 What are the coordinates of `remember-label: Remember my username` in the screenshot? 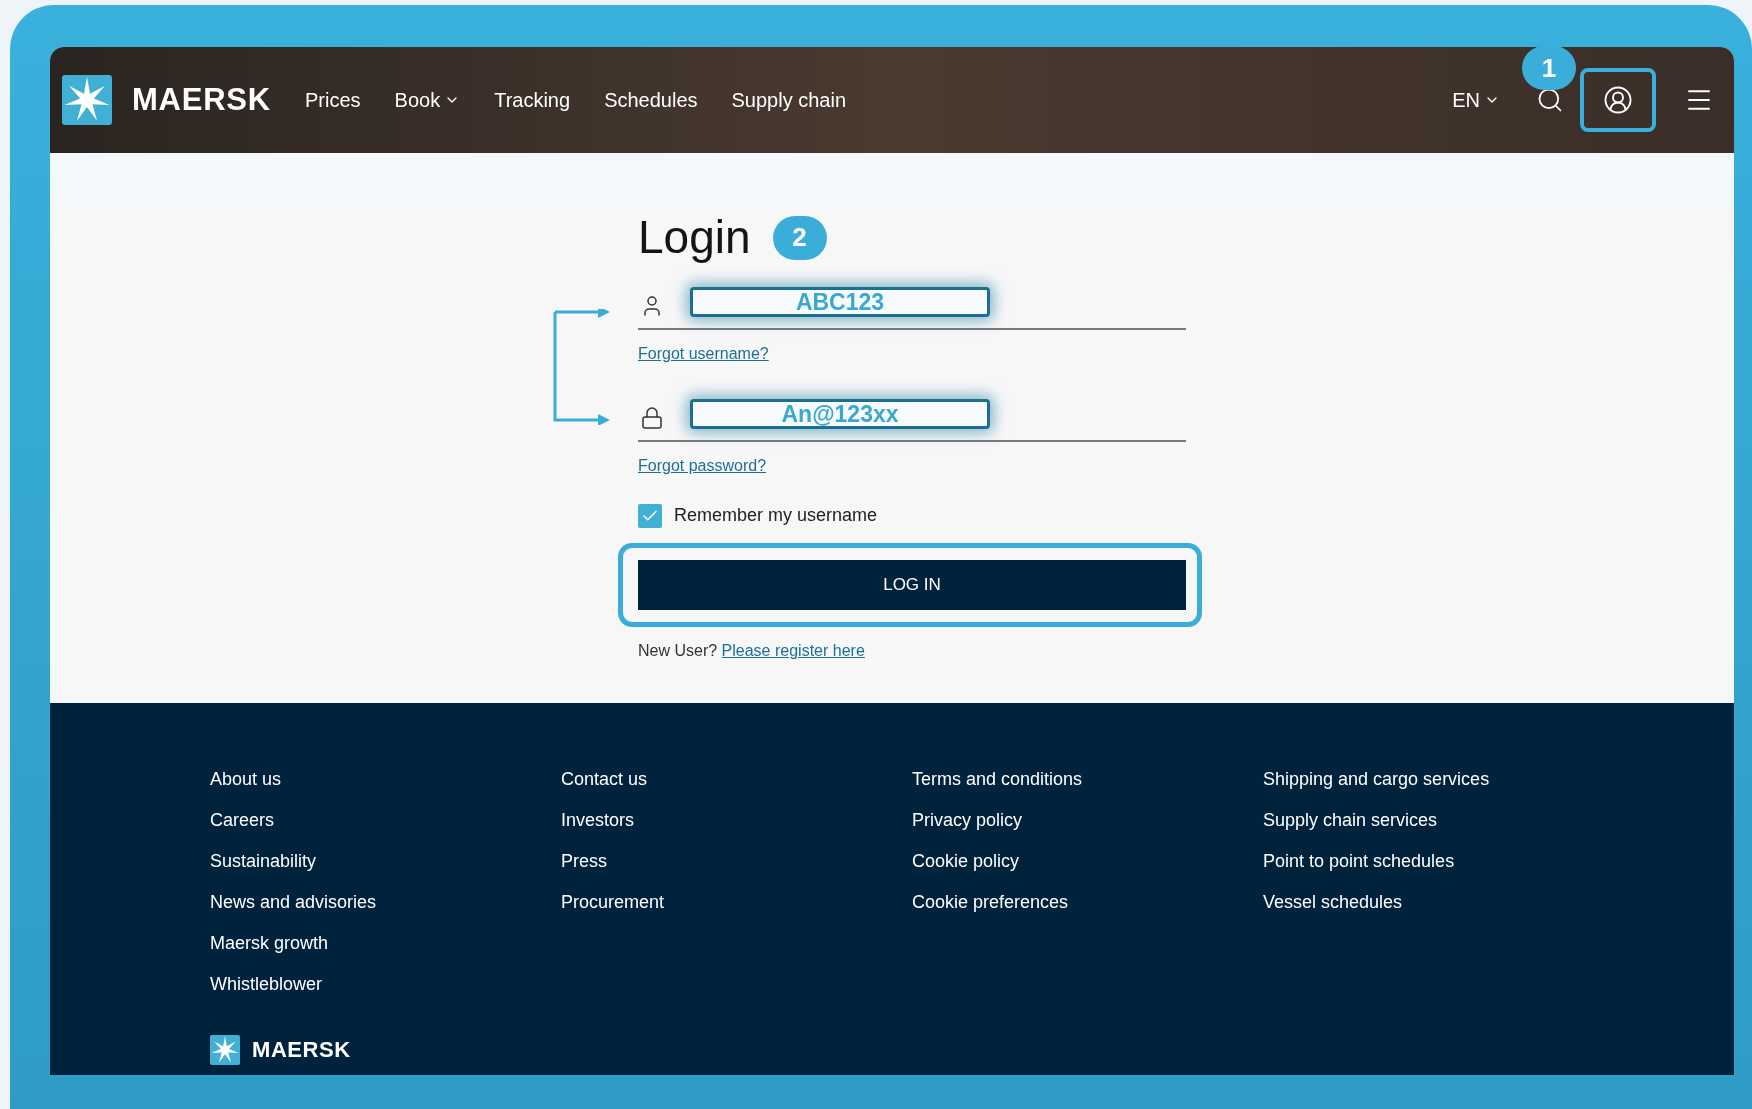 It's located at (776, 515).